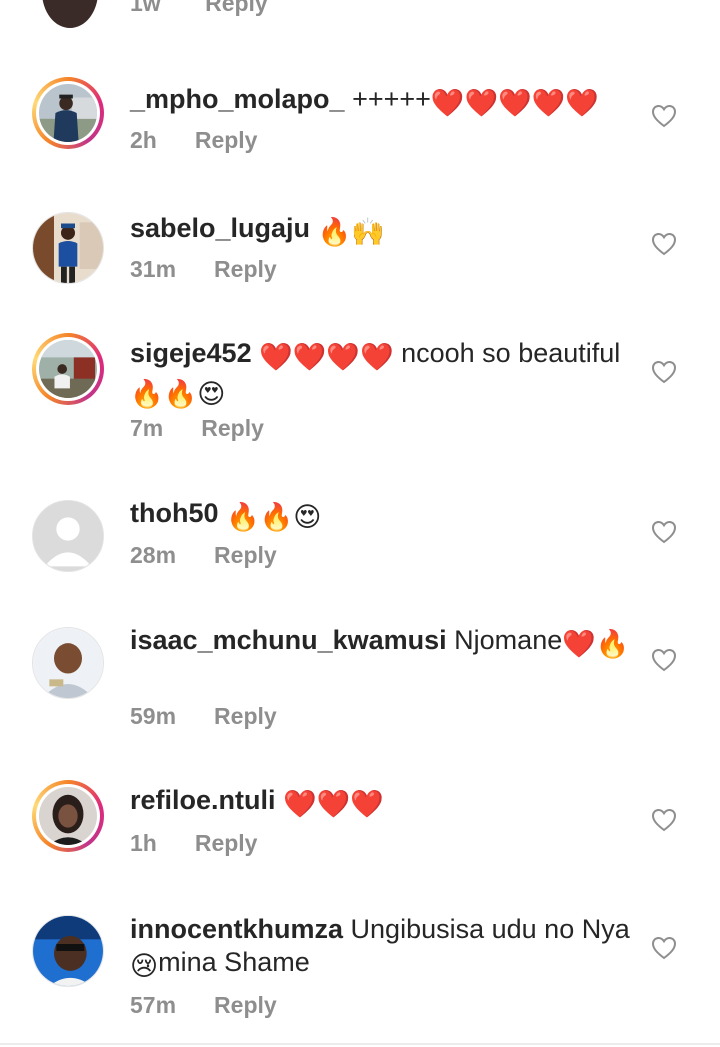 The image size is (720, 1047). I want to click on comment-text: _mpho_molapo_ +++++❤️❤️❤️❤️❤️, so click(385, 101).